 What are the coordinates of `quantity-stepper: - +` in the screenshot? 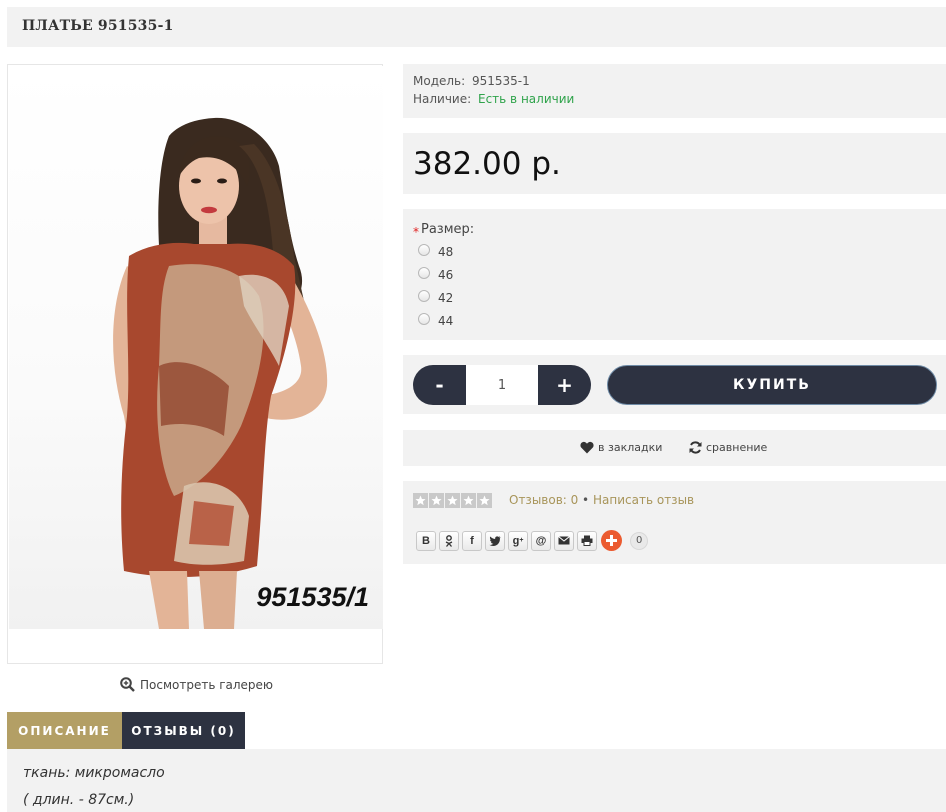 It's located at (502, 385).